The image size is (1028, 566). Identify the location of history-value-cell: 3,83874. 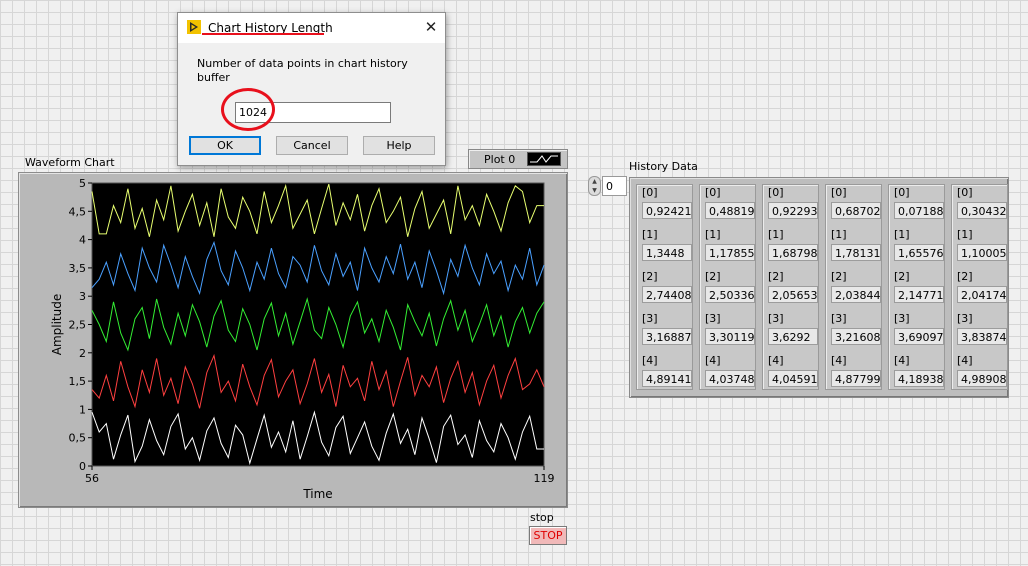
(982, 336).